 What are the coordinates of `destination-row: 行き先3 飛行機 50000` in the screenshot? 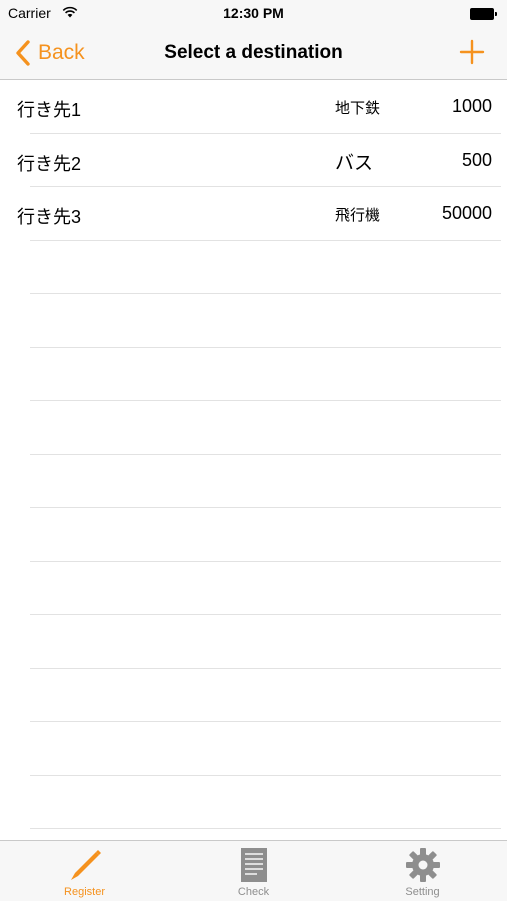 It's located at (253, 214).